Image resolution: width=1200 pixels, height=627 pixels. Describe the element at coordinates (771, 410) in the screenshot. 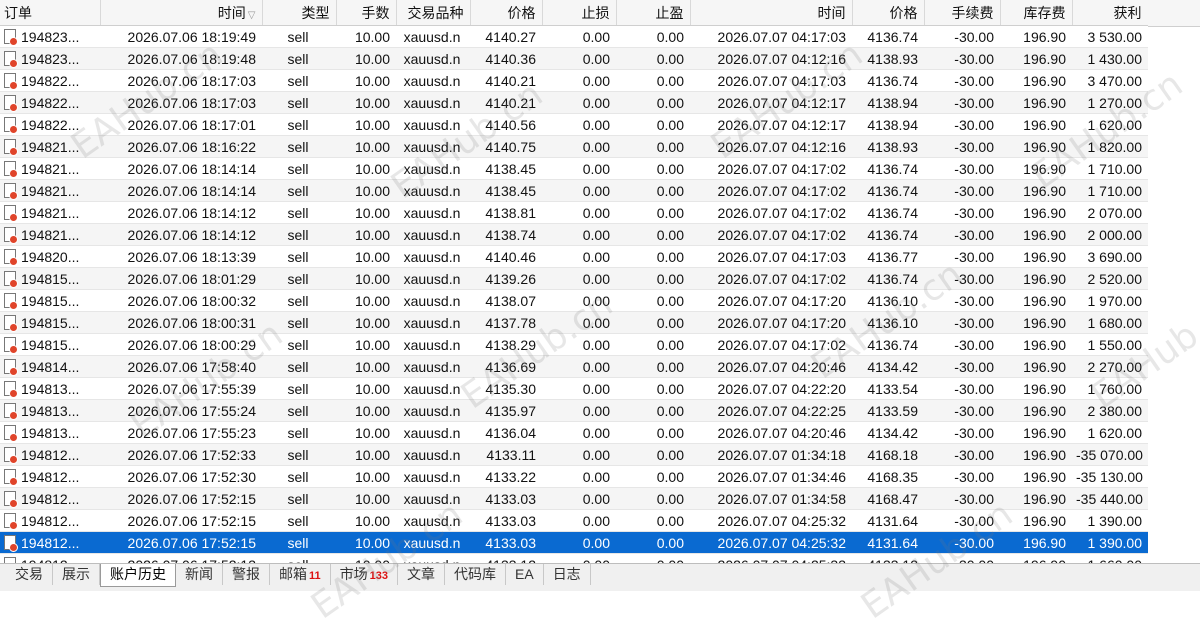

I see `cell-close-time: 2026.07.07 04:22:25` at that location.